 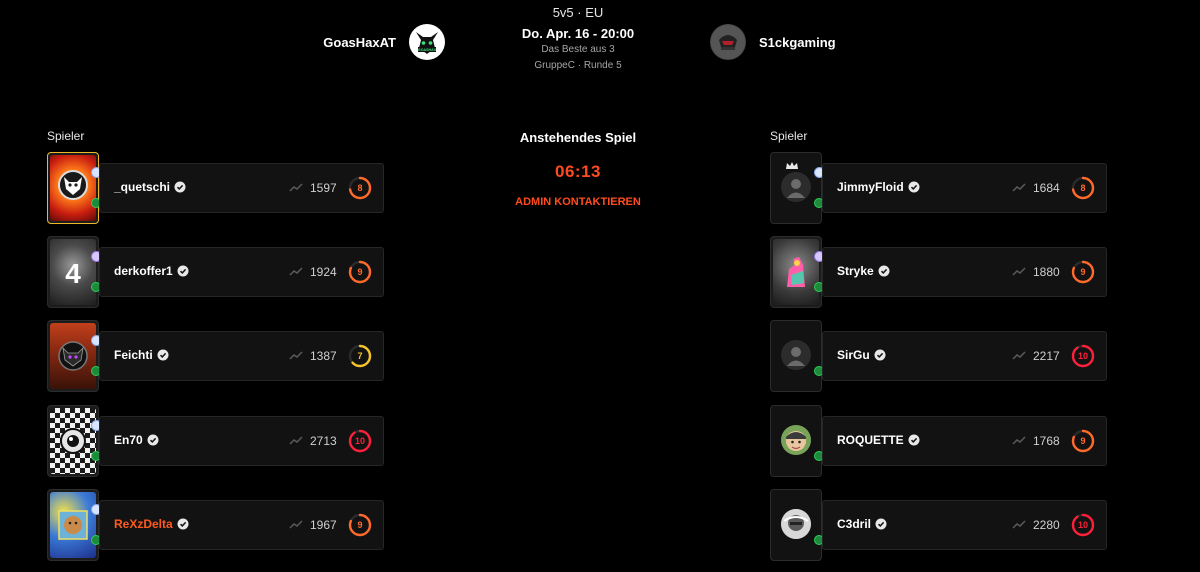 I want to click on player-elo: 1880, so click(x=1046, y=272).